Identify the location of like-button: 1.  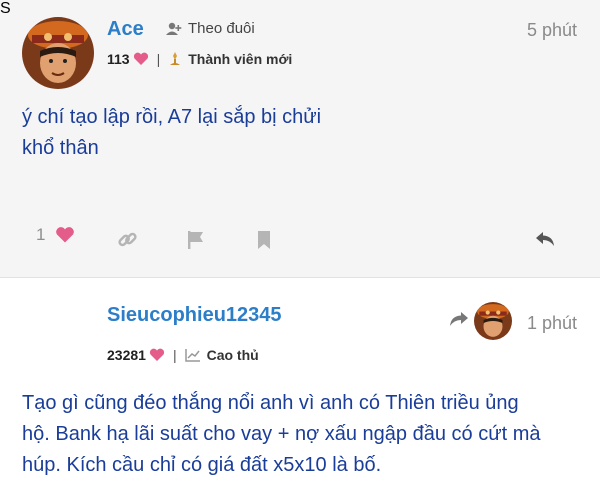
(55, 235).